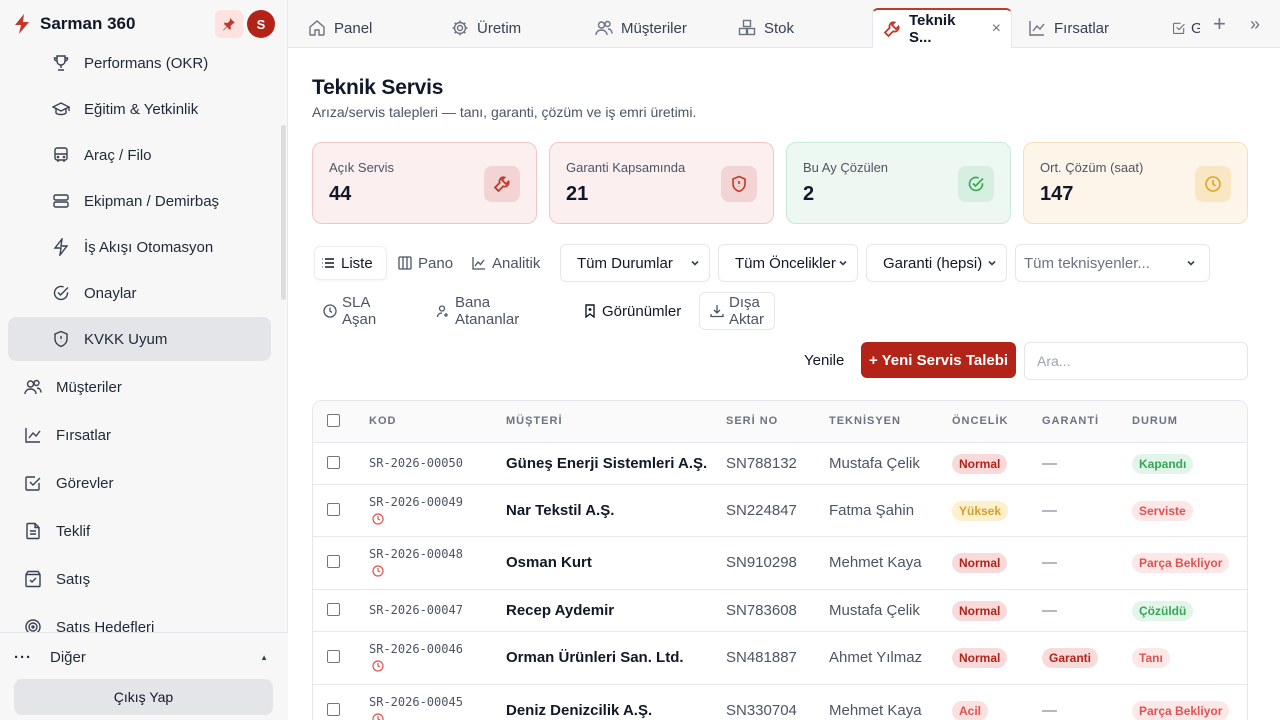 This screenshot has width=1280, height=720. Describe the element at coordinates (739, 184) in the screenshot. I see `shield-icon` at that location.